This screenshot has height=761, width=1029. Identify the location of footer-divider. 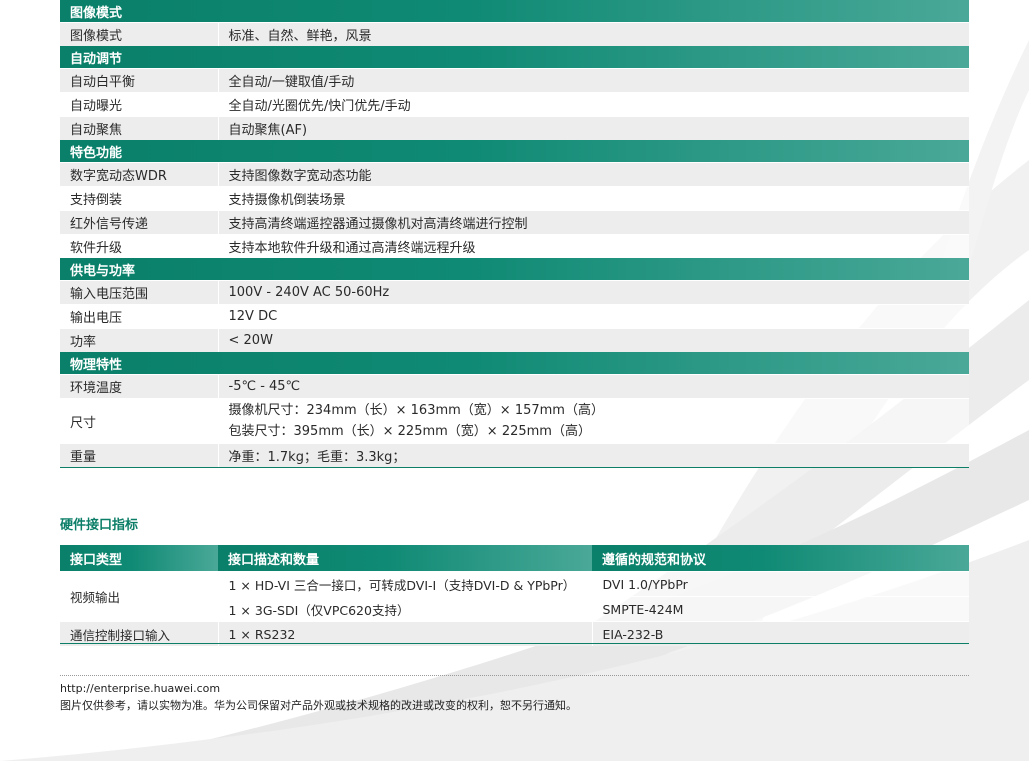
(514, 675).